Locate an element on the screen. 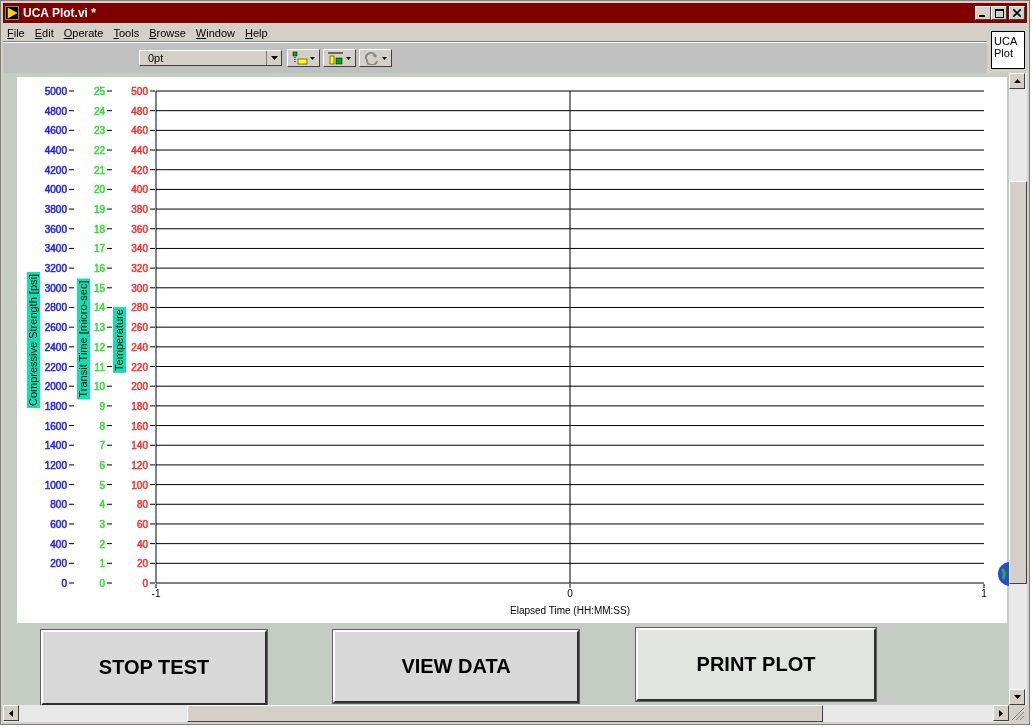 The height and width of the screenshot is (727, 1032). axis-tick-label: 260 is located at coordinates (139, 328).